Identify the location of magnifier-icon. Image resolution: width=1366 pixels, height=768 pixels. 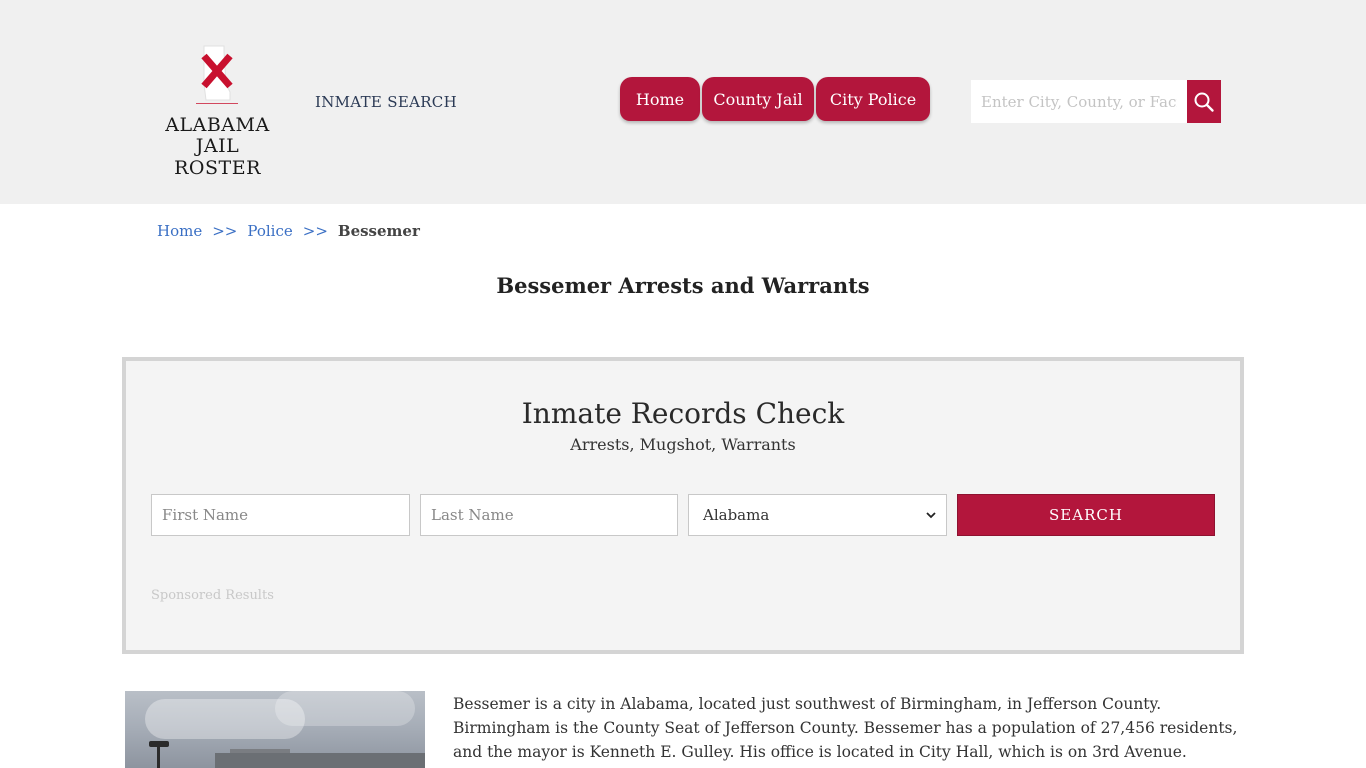
(1204, 102).